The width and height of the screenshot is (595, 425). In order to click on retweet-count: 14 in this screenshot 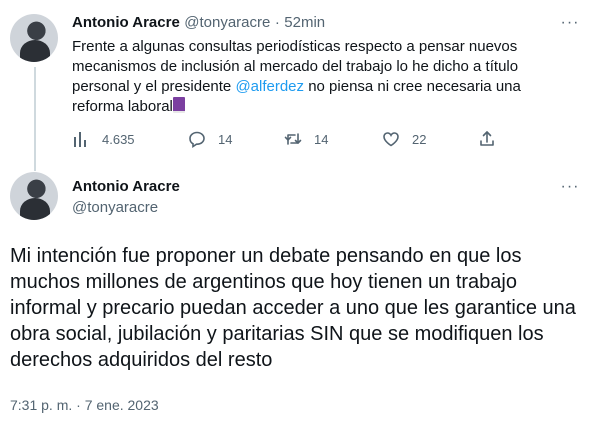, I will do `click(321, 139)`.